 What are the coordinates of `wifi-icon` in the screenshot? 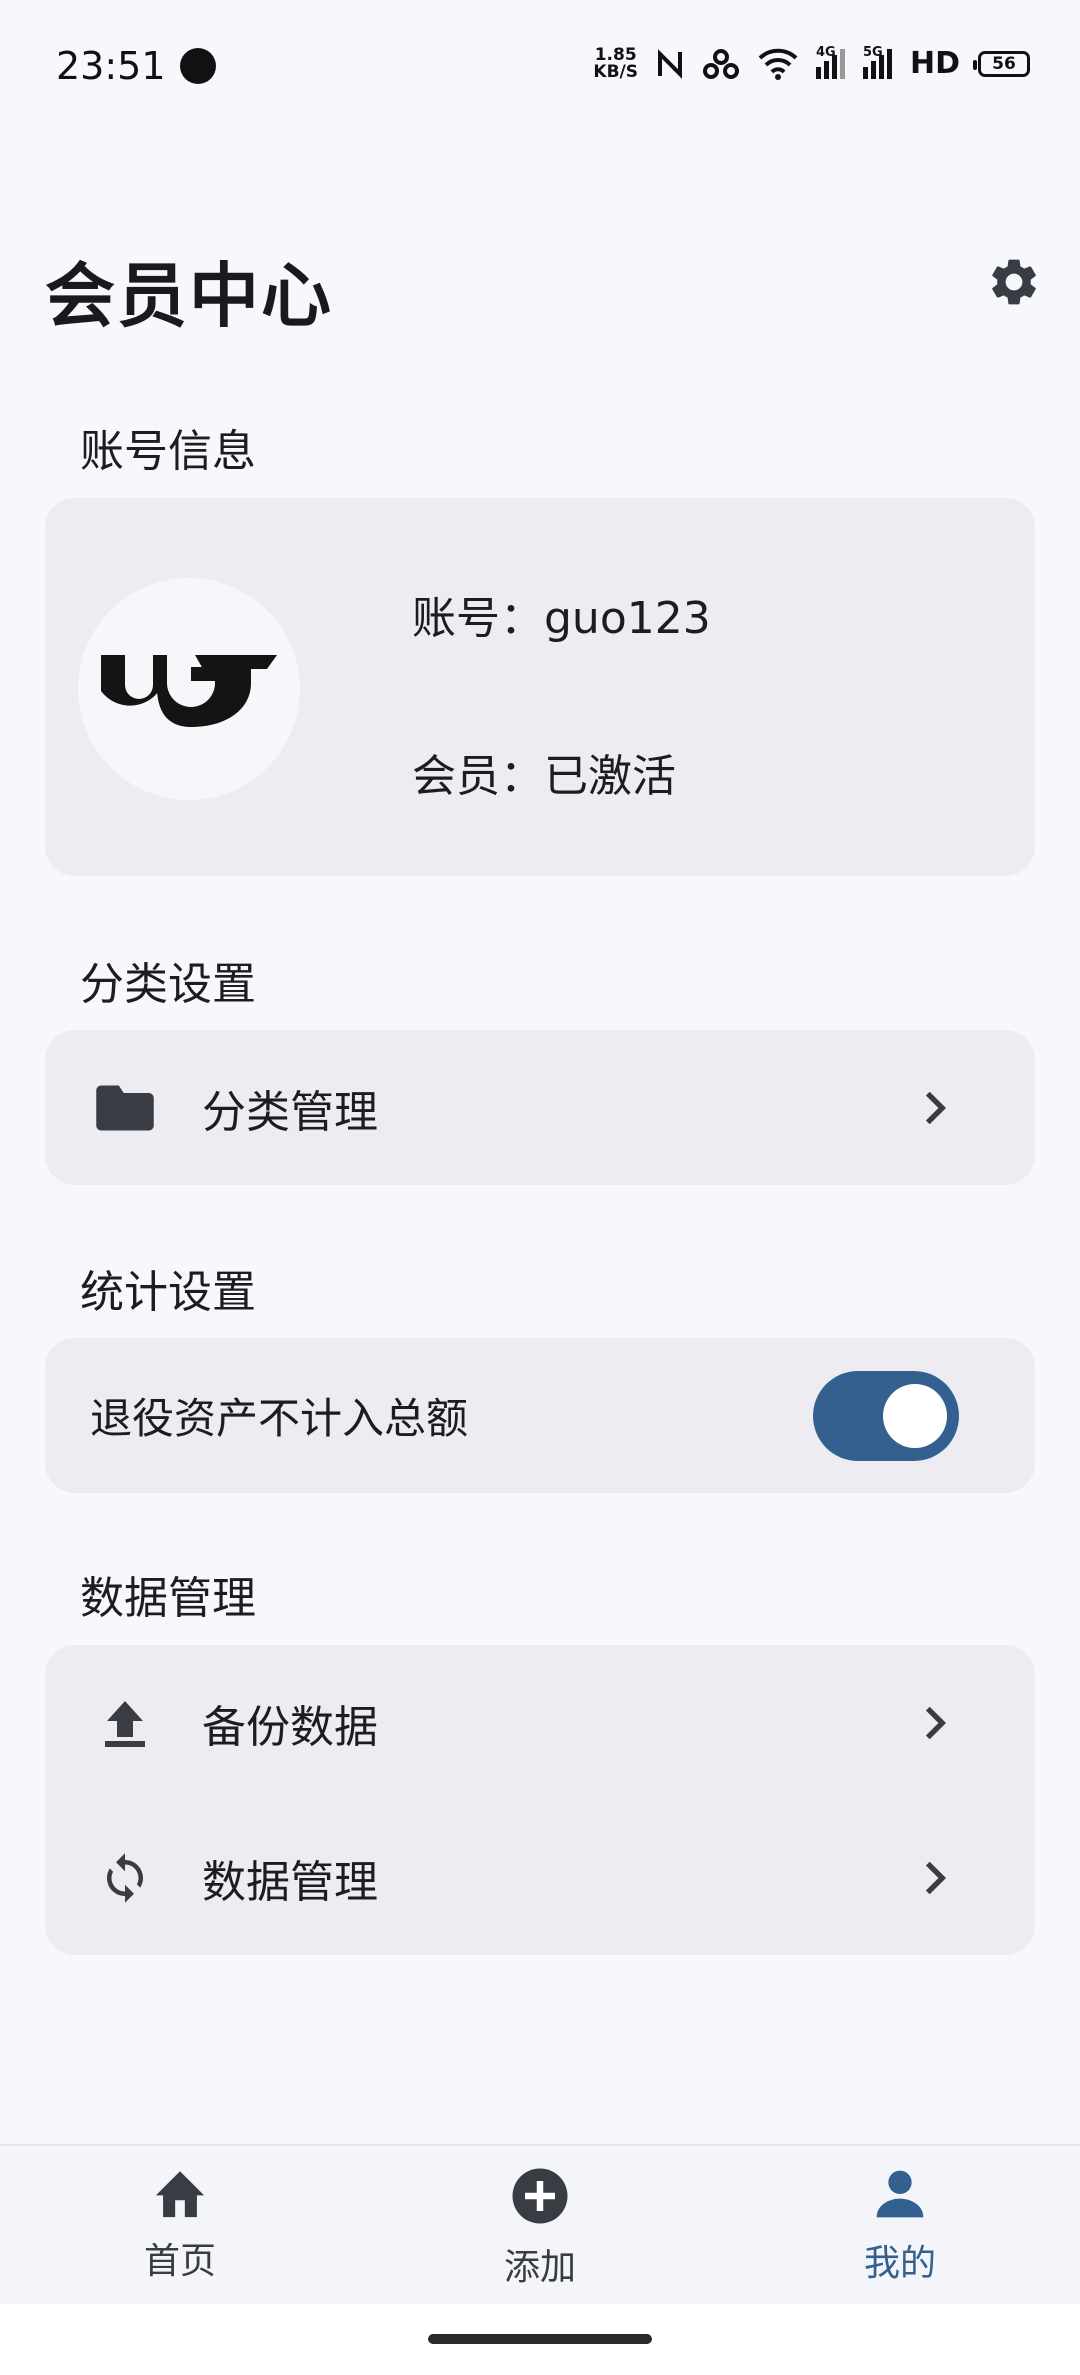 It's located at (778, 64).